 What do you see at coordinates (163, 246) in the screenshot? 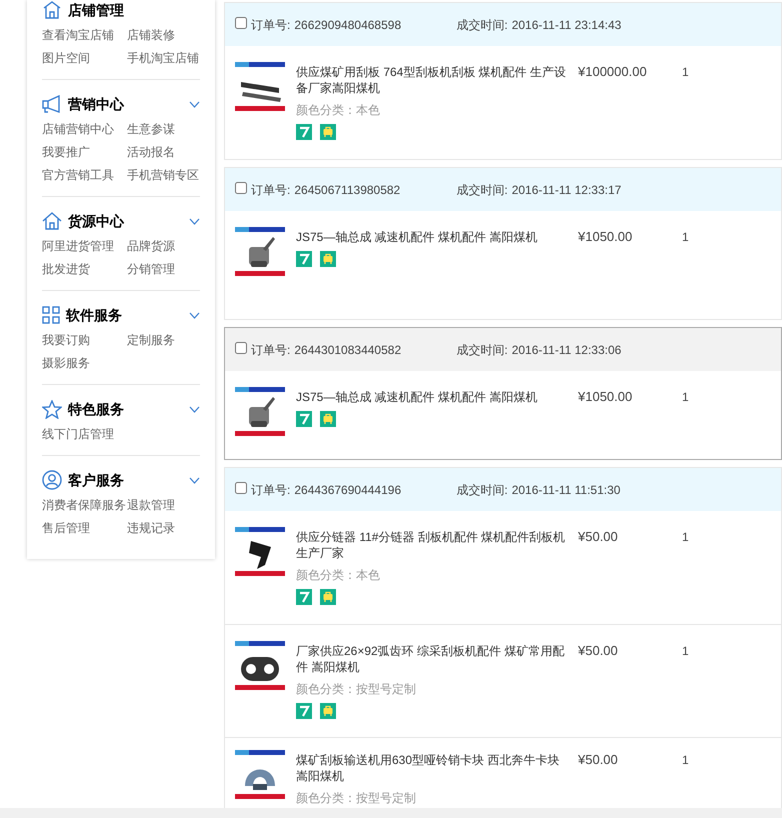
I see `menu-link: 品牌货源` at bounding box center [163, 246].